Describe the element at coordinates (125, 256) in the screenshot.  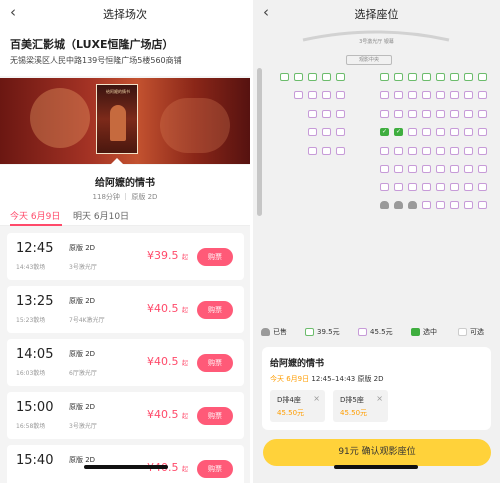
I see `showtime-card: 12:45 14:43散场 原版 2D 3号激光厅 ¥39.5 起购票` at that location.